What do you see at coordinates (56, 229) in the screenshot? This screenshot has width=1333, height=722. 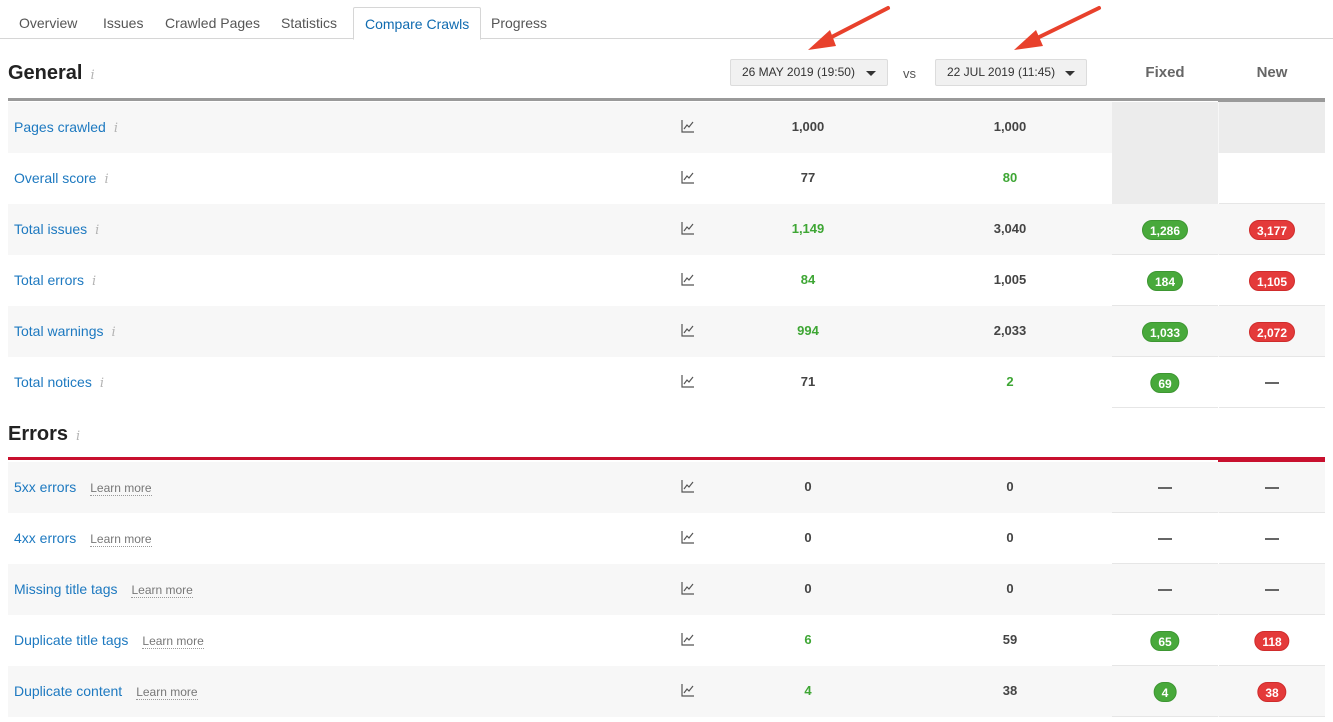 I see `row-label-link: Total issues i` at bounding box center [56, 229].